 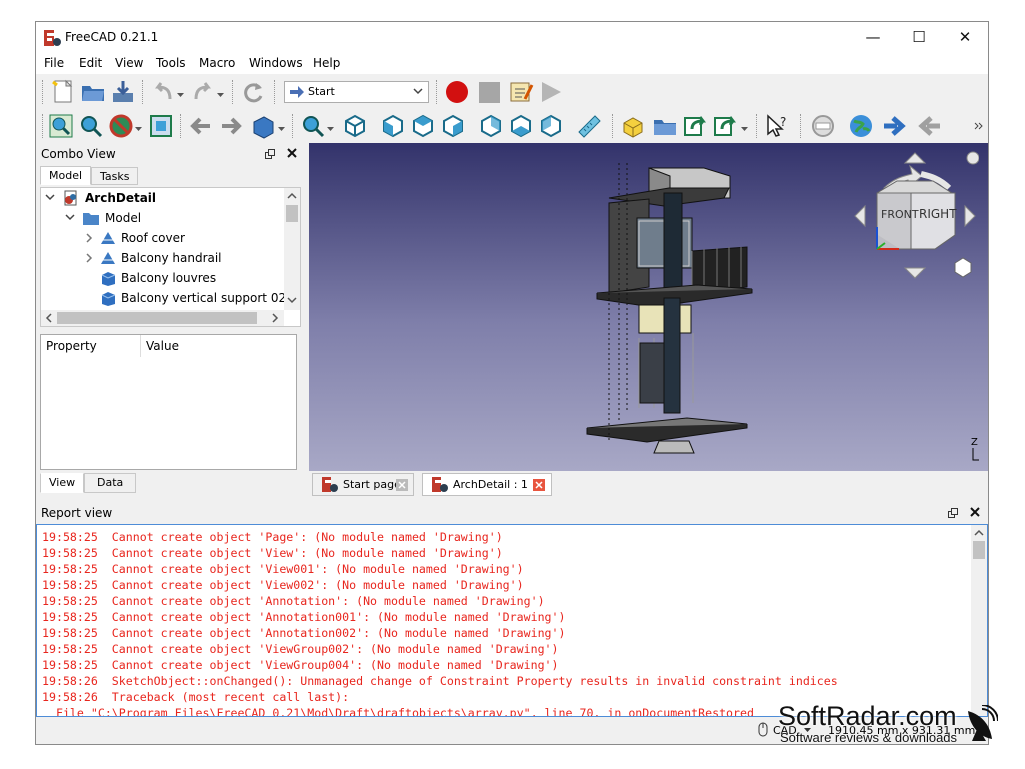 I want to click on view-rear-icon, so click(x=491, y=126).